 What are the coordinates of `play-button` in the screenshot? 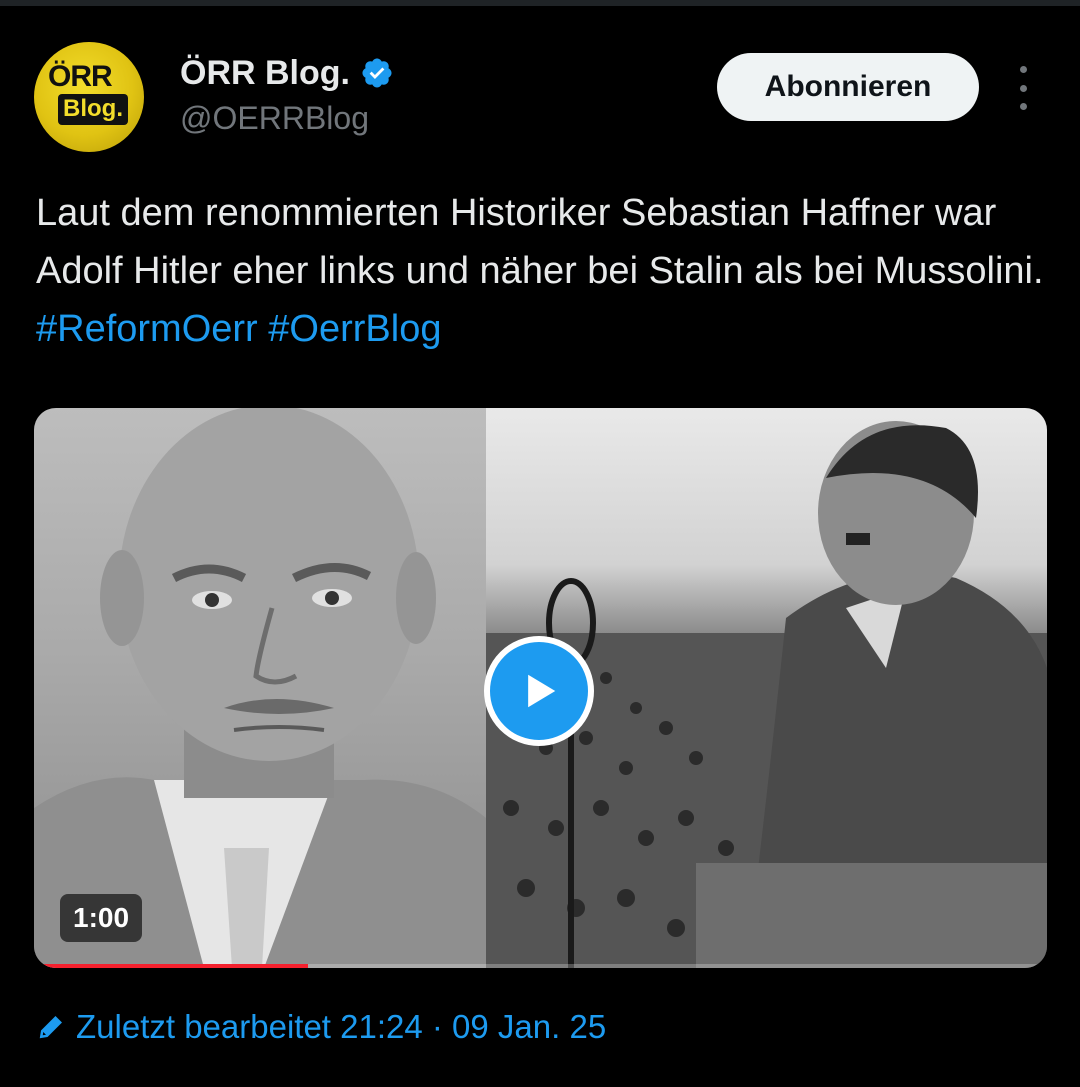 It's located at (539, 691).